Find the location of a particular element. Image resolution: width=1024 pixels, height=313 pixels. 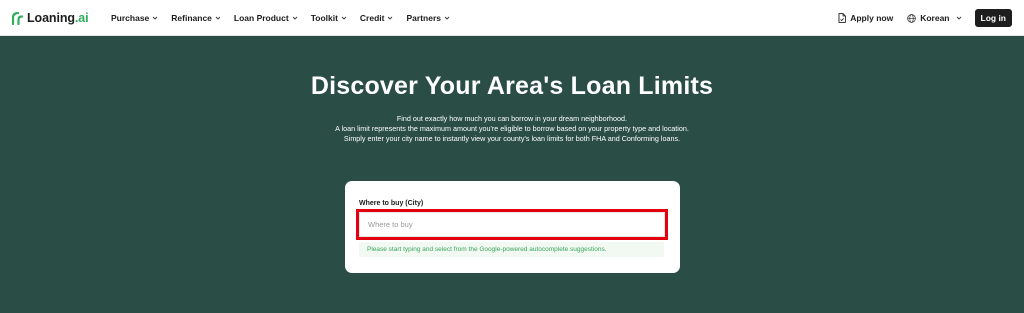

nav-item-partners: Partners is located at coordinates (428, 18).